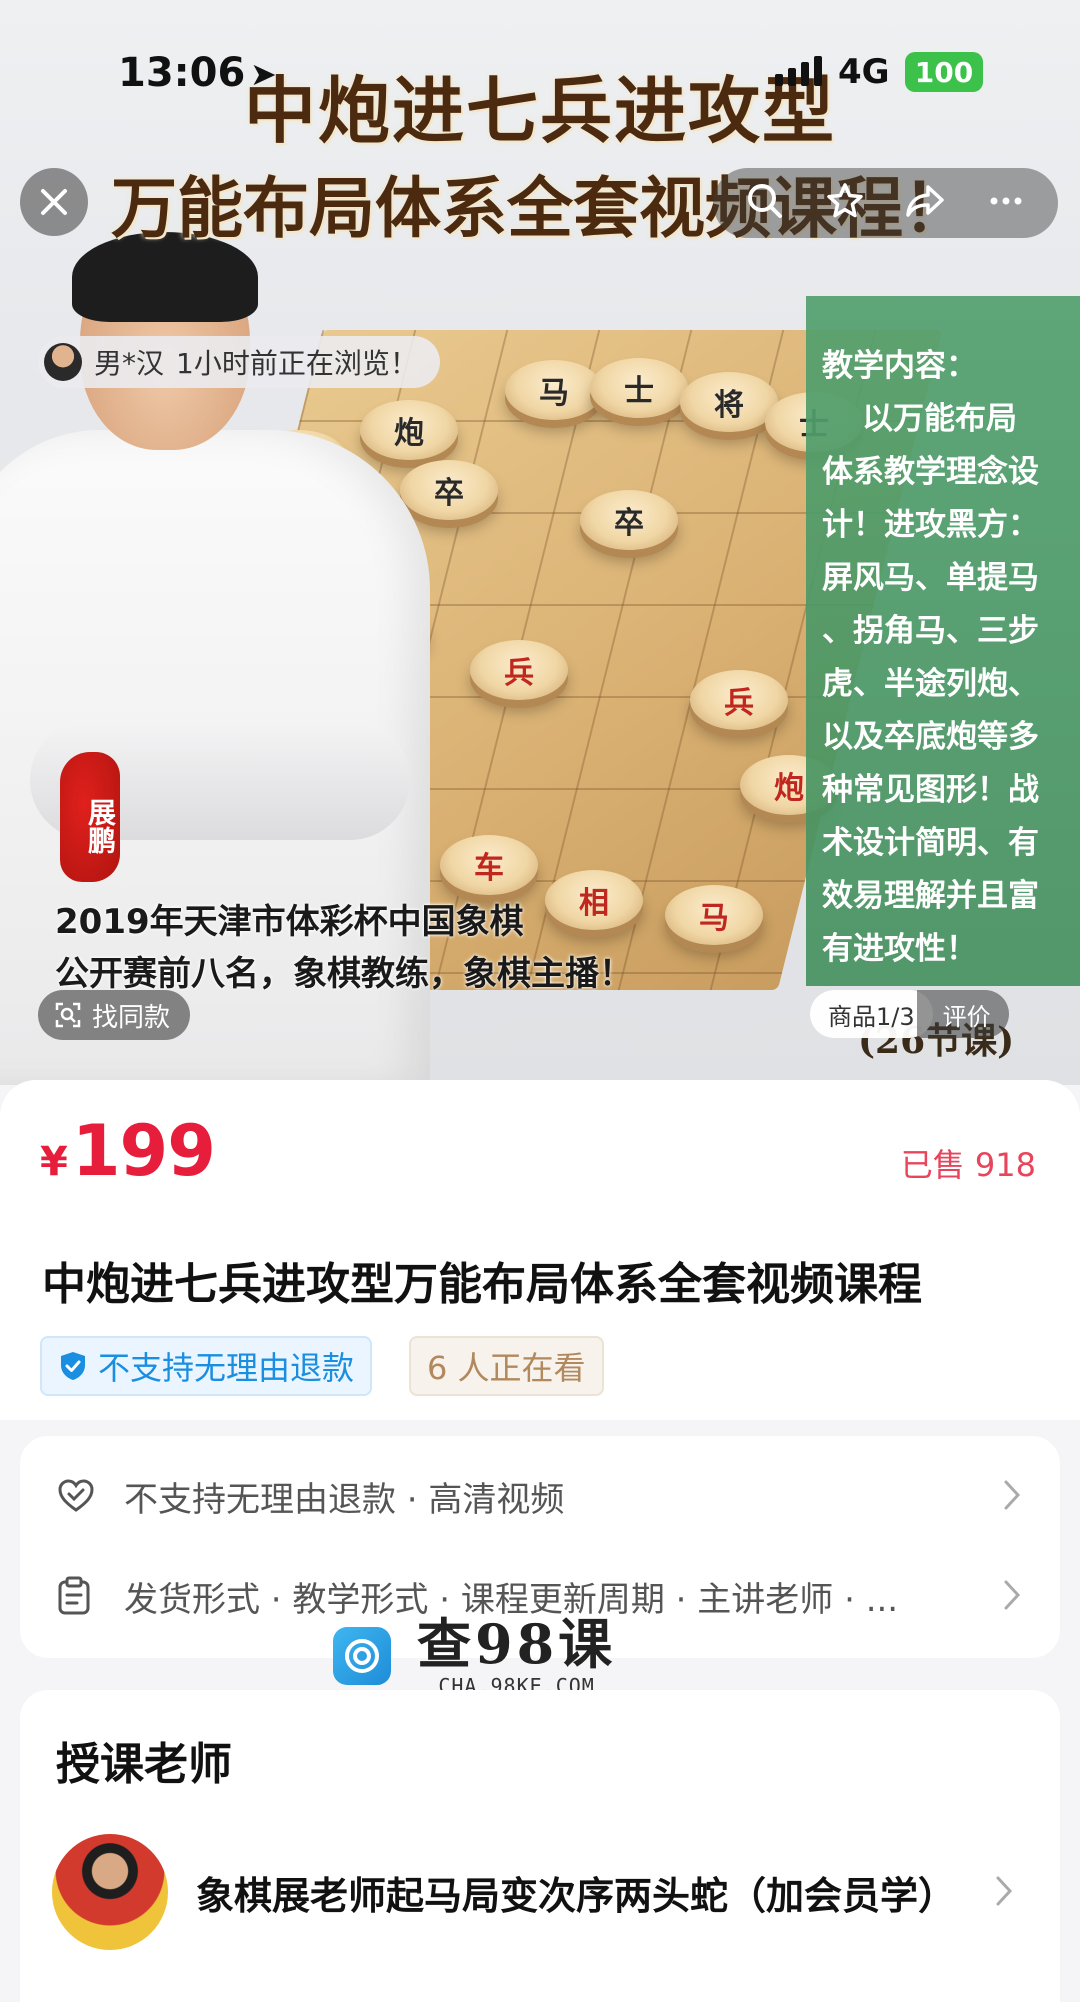  Describe the element at coordinates (54, 1162) in the screenshot. I see `currency-symbol: ¥` at that location.